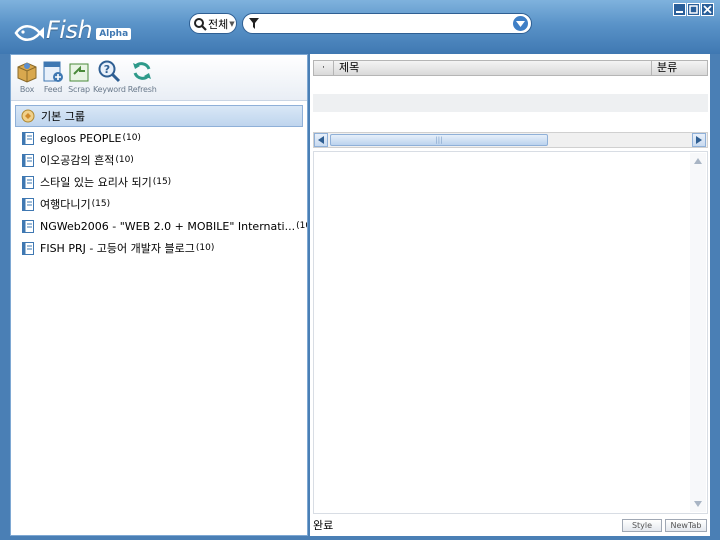  Describe the element at coordinates (142, 71) in the screenshot. I see `refresh-icon` at that location.